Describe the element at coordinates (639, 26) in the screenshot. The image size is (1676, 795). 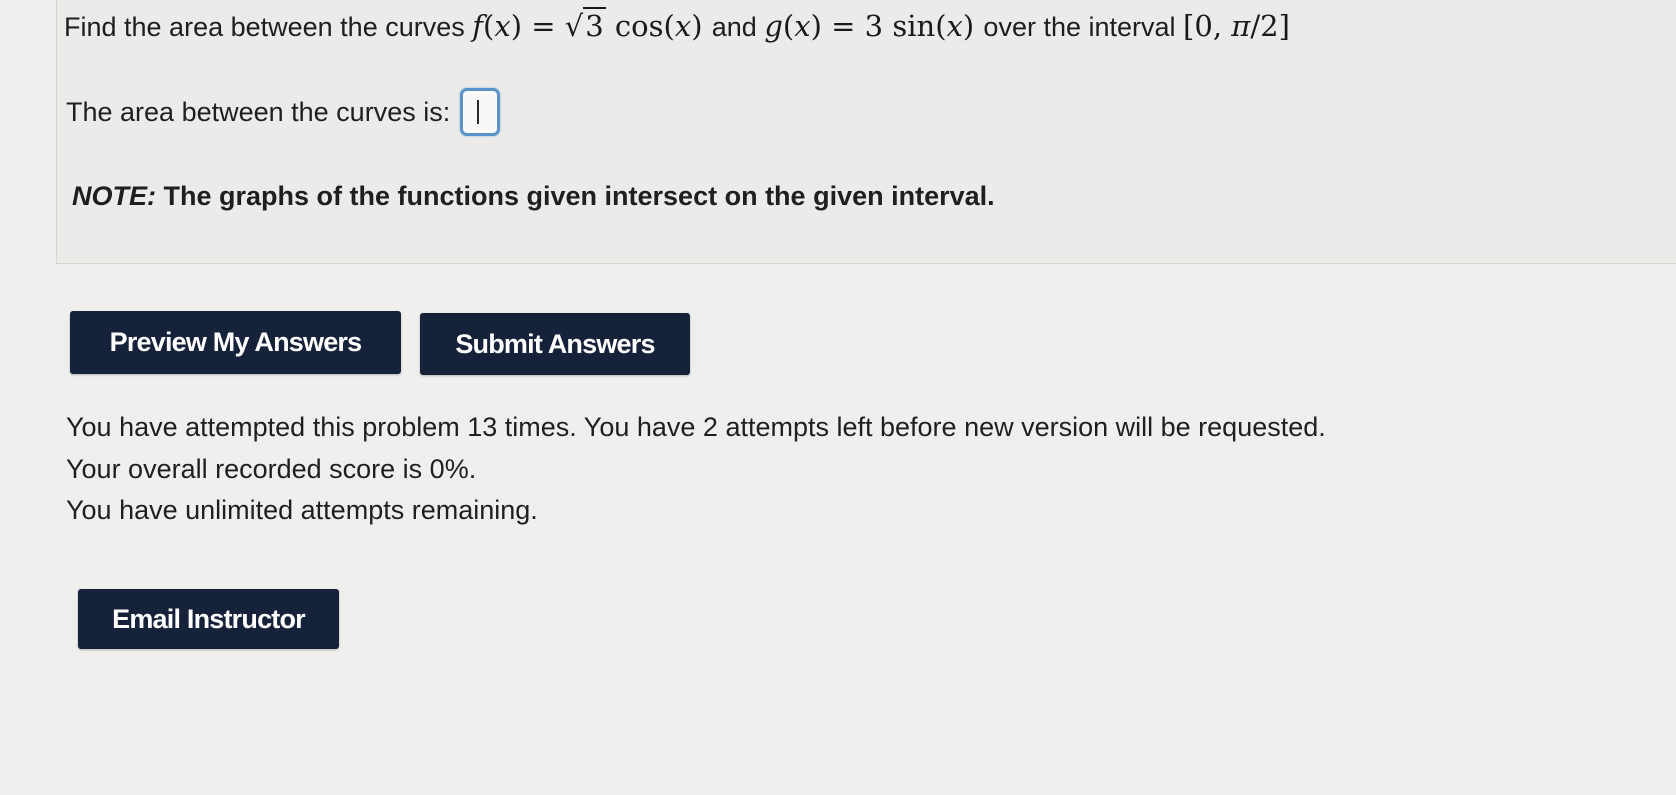
I see `f-func: cos` at that location.